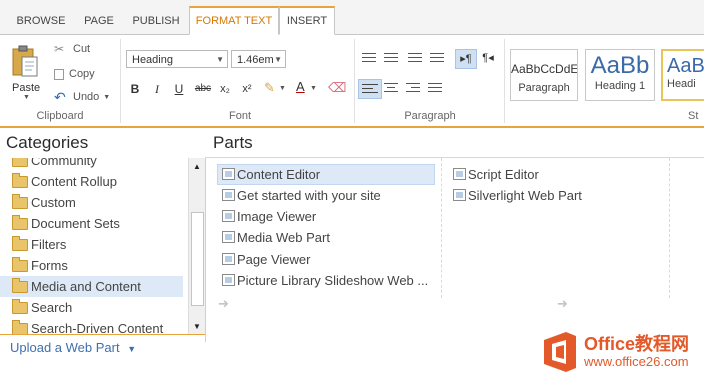 The width and height of the screenshot is (704, 379). I want to click on part-item: Script Editor, so click(549, 174).